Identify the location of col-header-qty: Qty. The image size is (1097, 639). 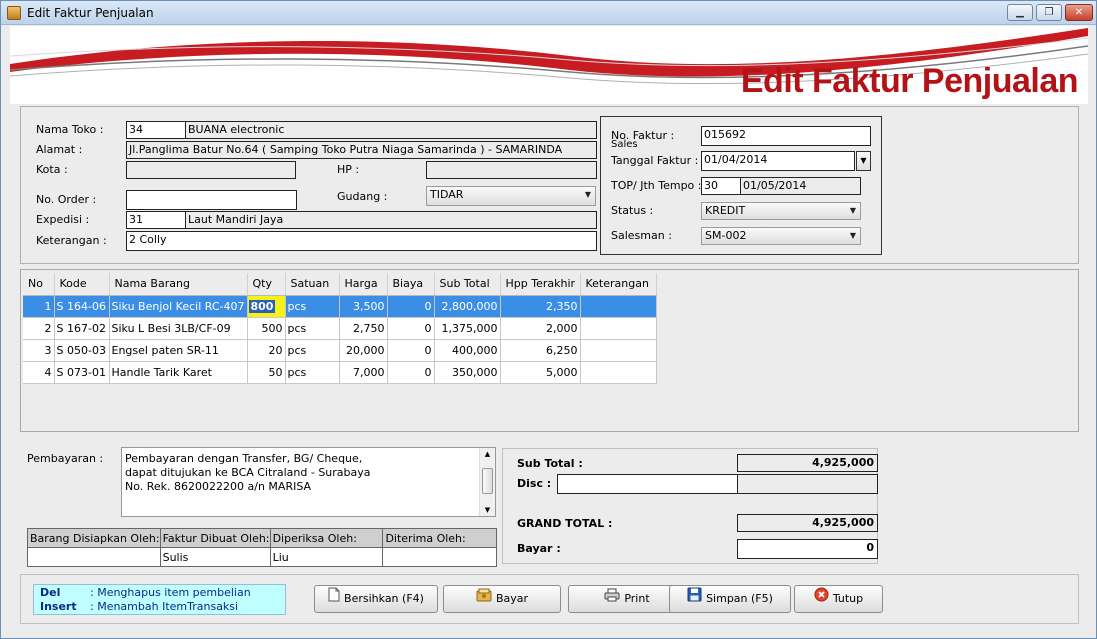
(266, 284).